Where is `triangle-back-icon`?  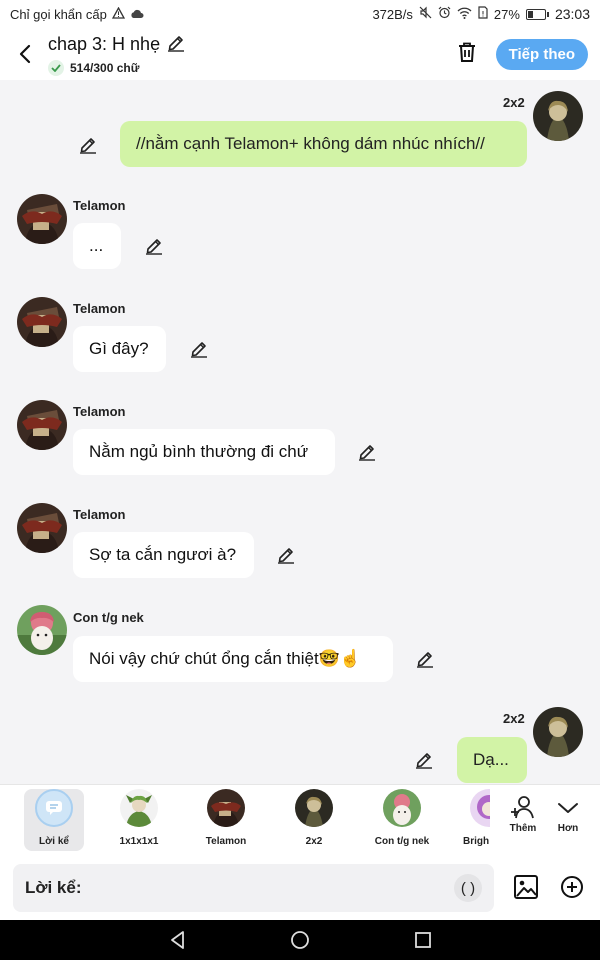
triangle-back-icon is located at coordinates (177, 940).